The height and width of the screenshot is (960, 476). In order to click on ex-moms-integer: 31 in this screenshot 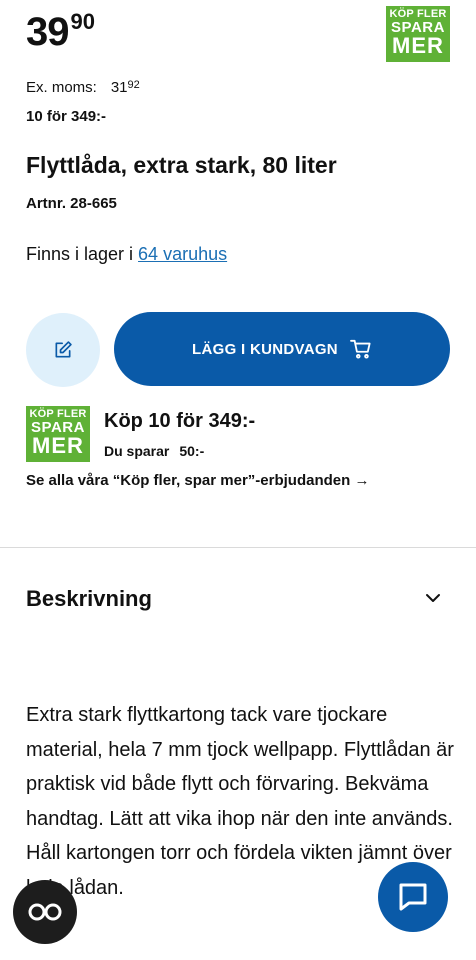, I will do `click(119, 87)`.